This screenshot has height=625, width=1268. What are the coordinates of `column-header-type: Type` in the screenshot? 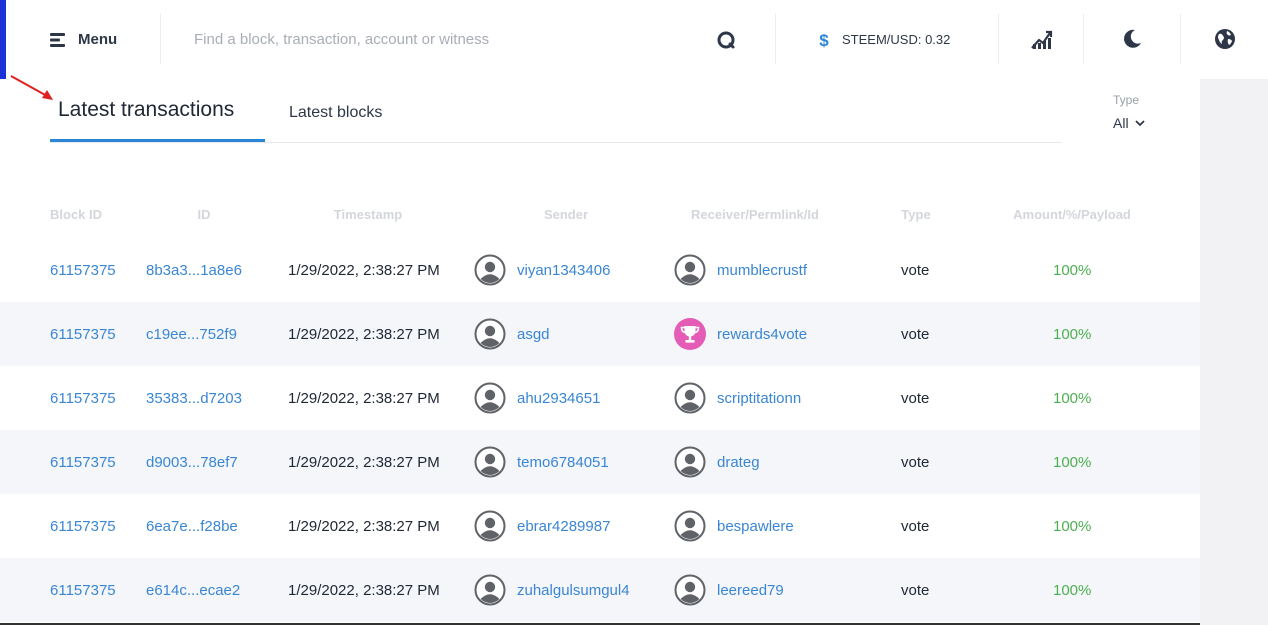 It's located at (916, 214).